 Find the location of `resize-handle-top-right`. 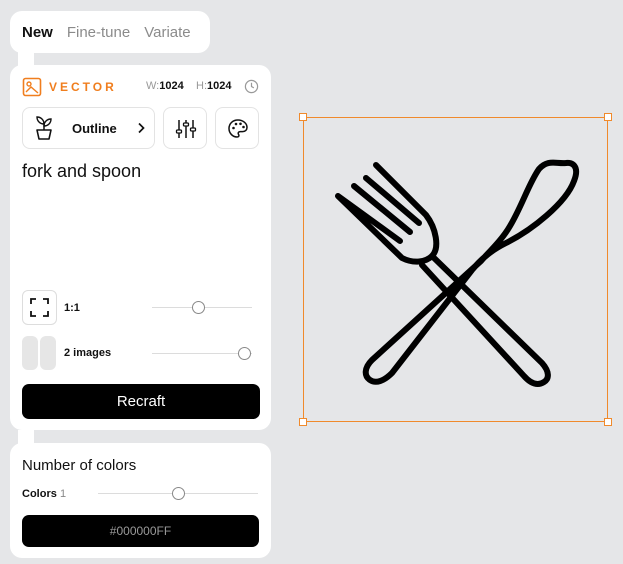

resize-handle-top-right is located at coordinates (608, 117).